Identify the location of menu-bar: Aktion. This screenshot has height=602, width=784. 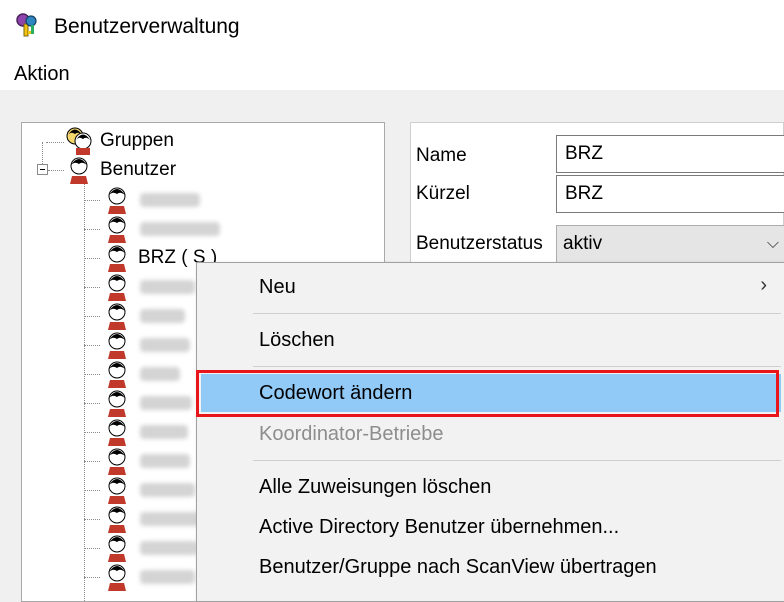
(392, 73).